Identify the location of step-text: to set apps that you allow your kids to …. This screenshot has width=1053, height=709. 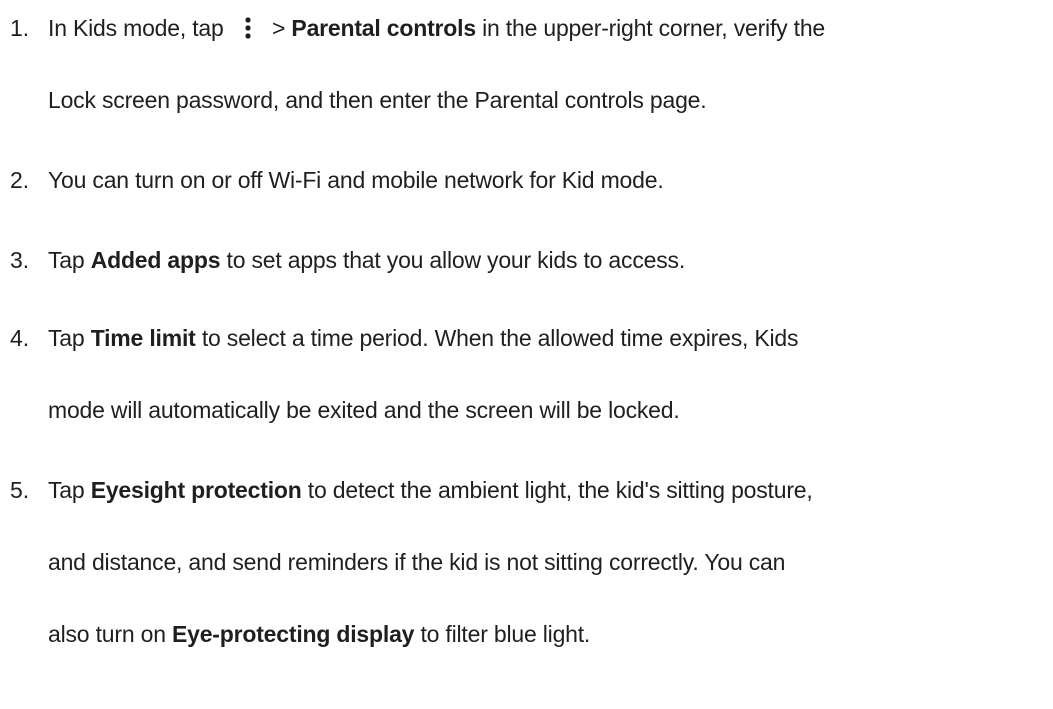
(453, 260).